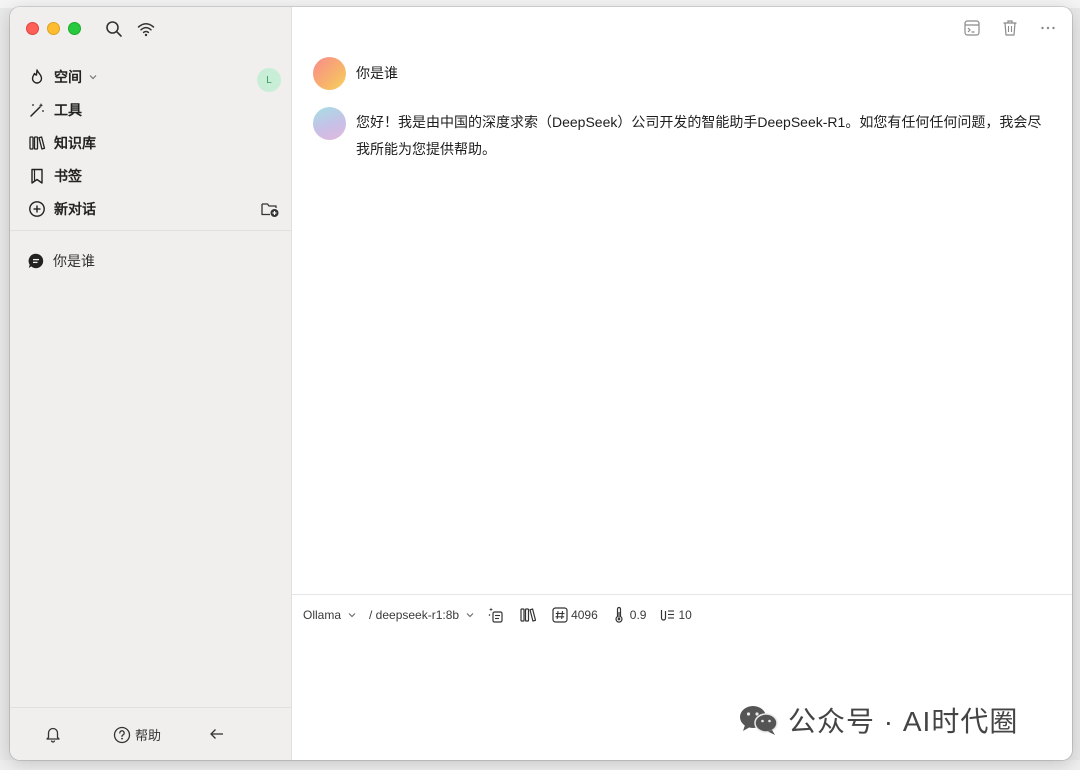 This screenshot has height=770, width=1080. I want to click on sidebar-item-label: 知识库, so click(75, 142).